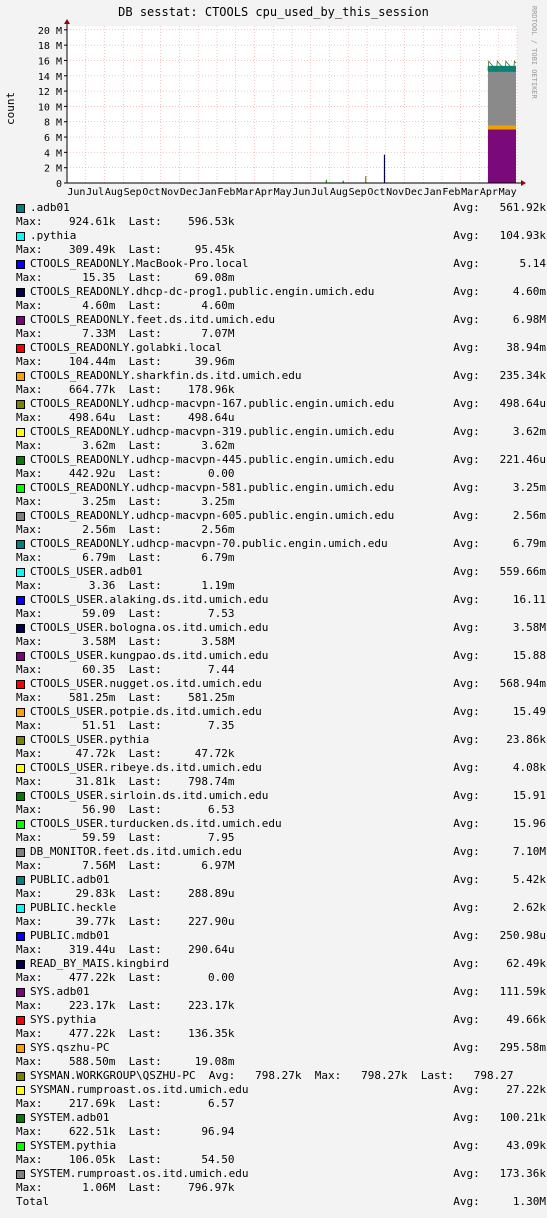  I want to click on legend-stats: Max: 7.33M Last: 7.07M, so click(281, 334).